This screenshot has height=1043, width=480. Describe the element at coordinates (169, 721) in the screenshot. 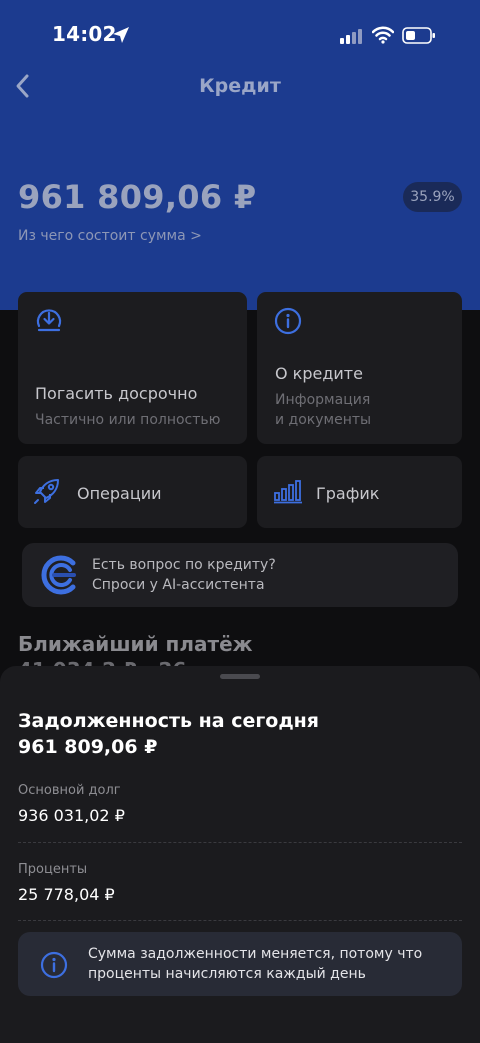

I see `sheet-title: Задолженность на сегодня` at that location.